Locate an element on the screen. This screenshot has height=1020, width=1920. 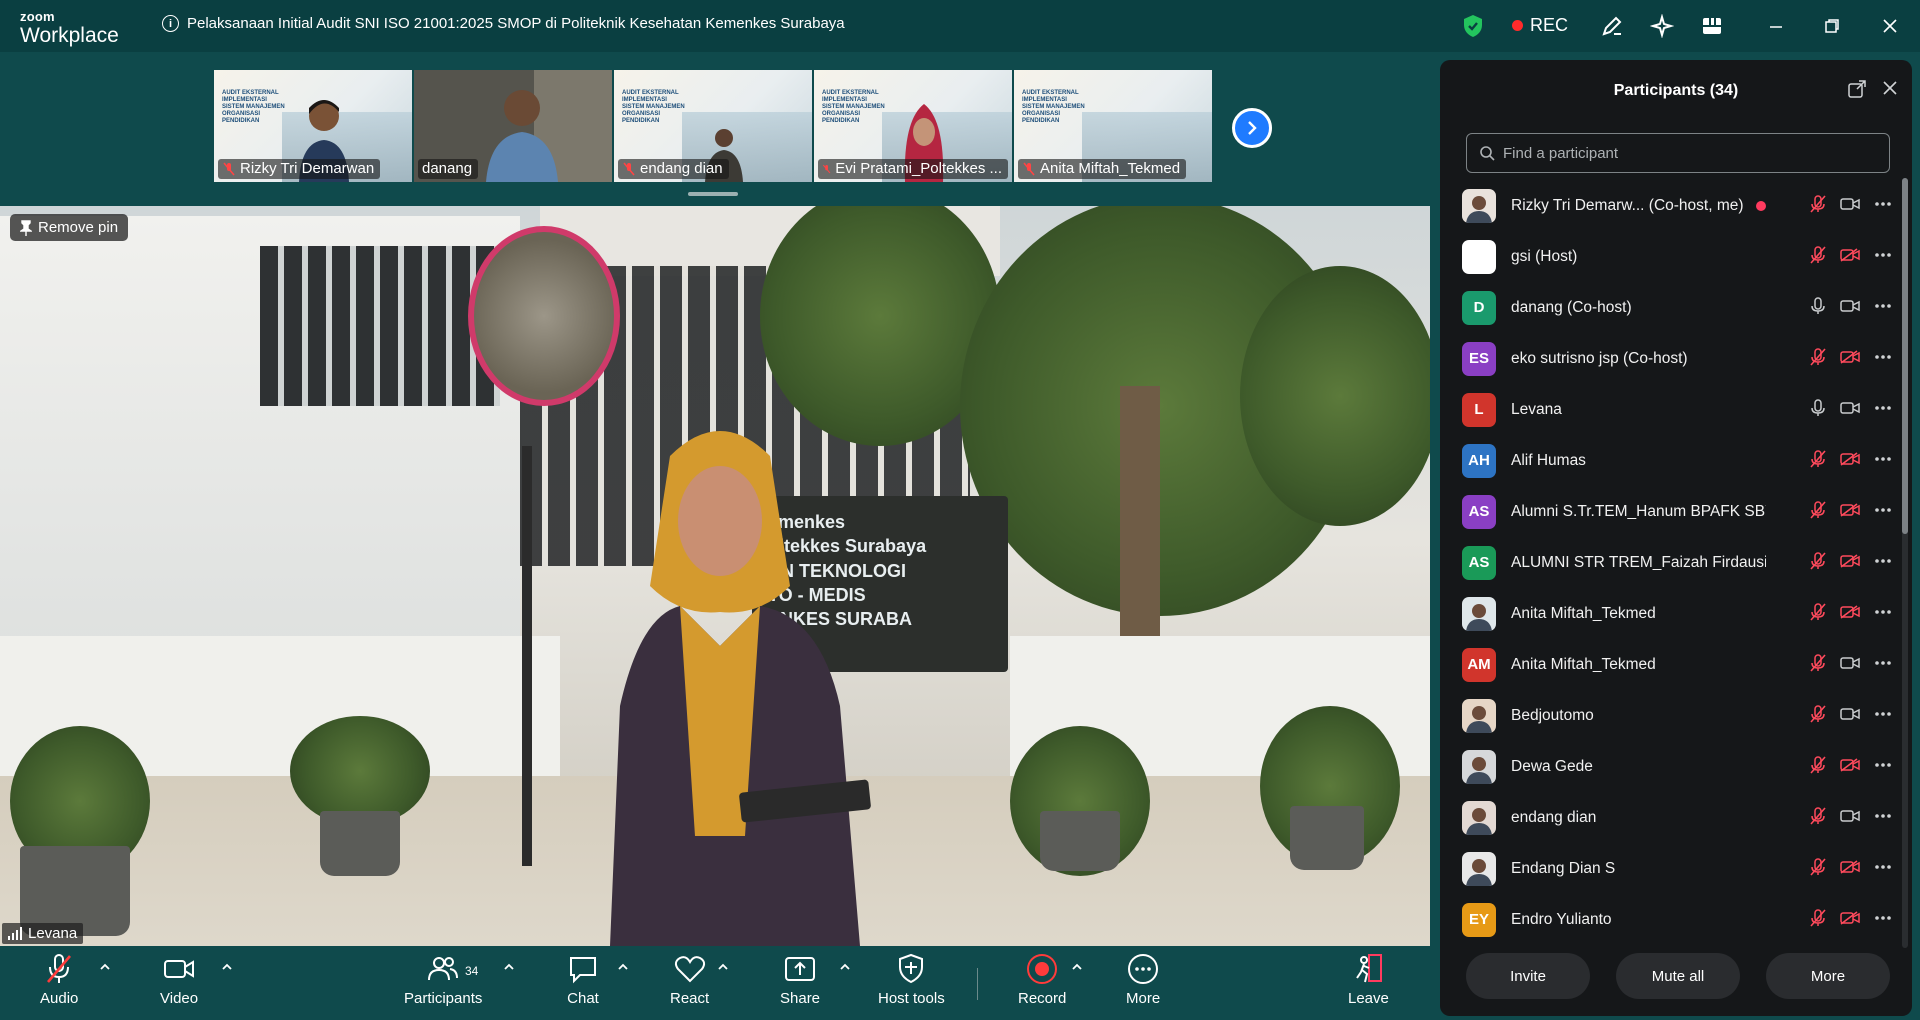
record-button: Record is located at coordinates (1042, 979).